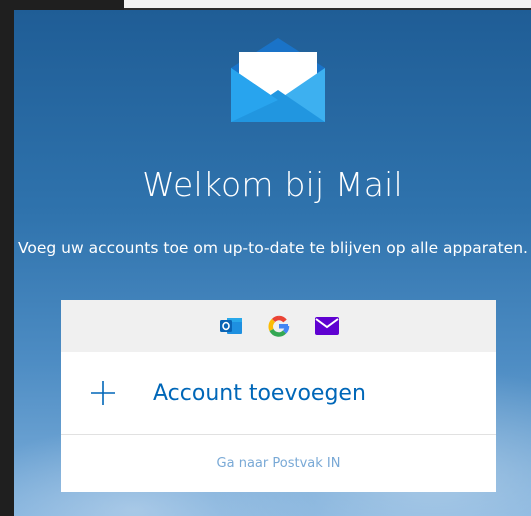  I want to click on yahoo-mail-icon, so click(327, 326).